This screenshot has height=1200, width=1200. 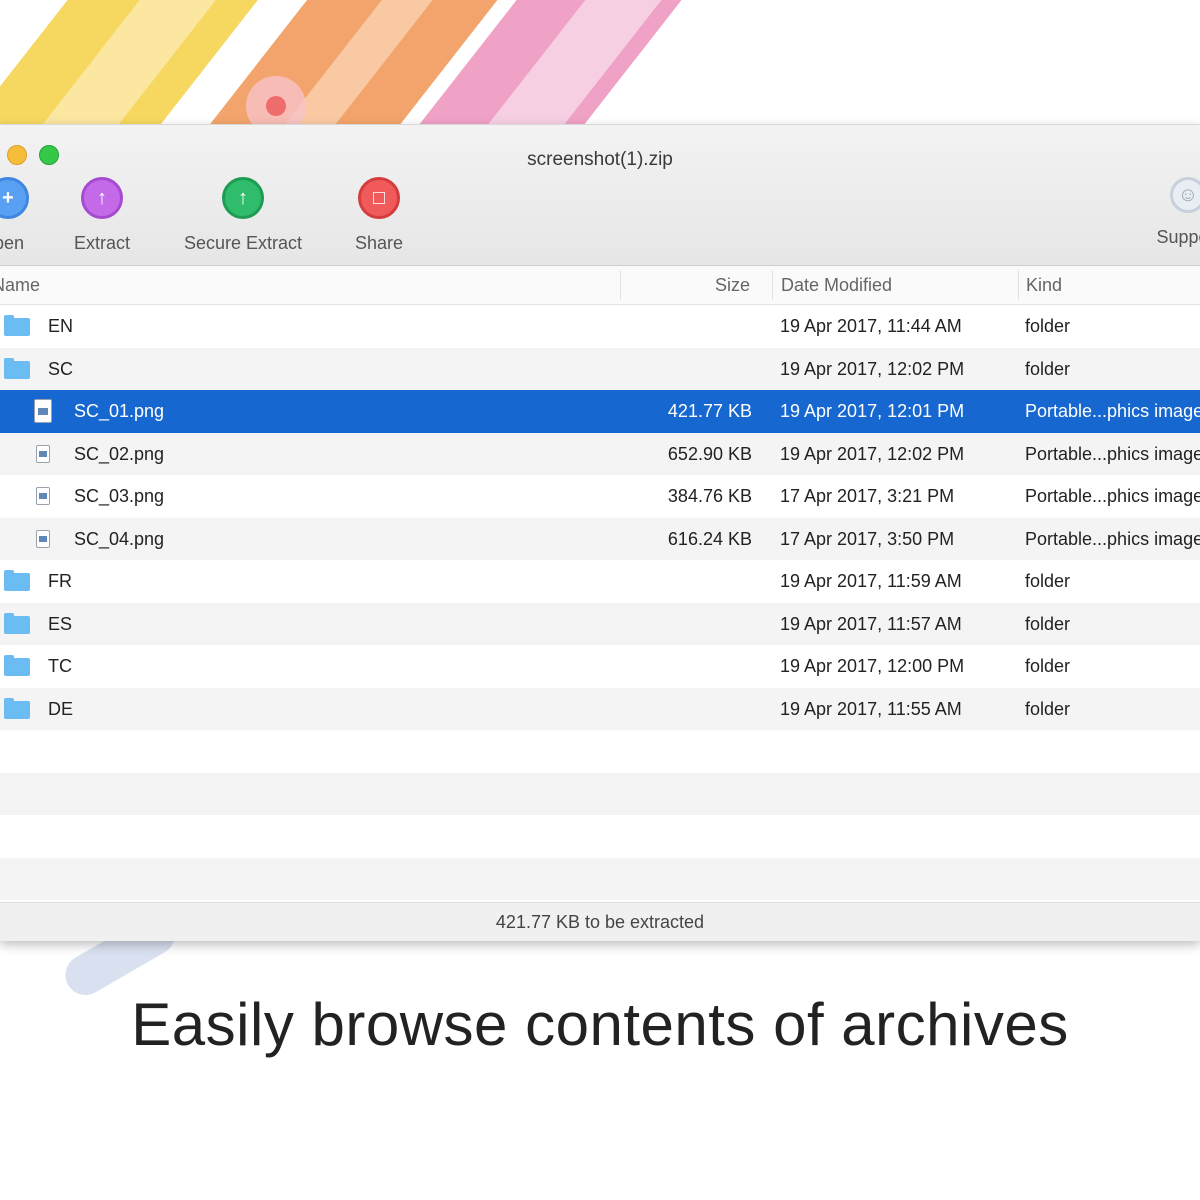 I want to click on row-date: 19 Apr 2017, 12:01 PM, so click(x=872, y=411).